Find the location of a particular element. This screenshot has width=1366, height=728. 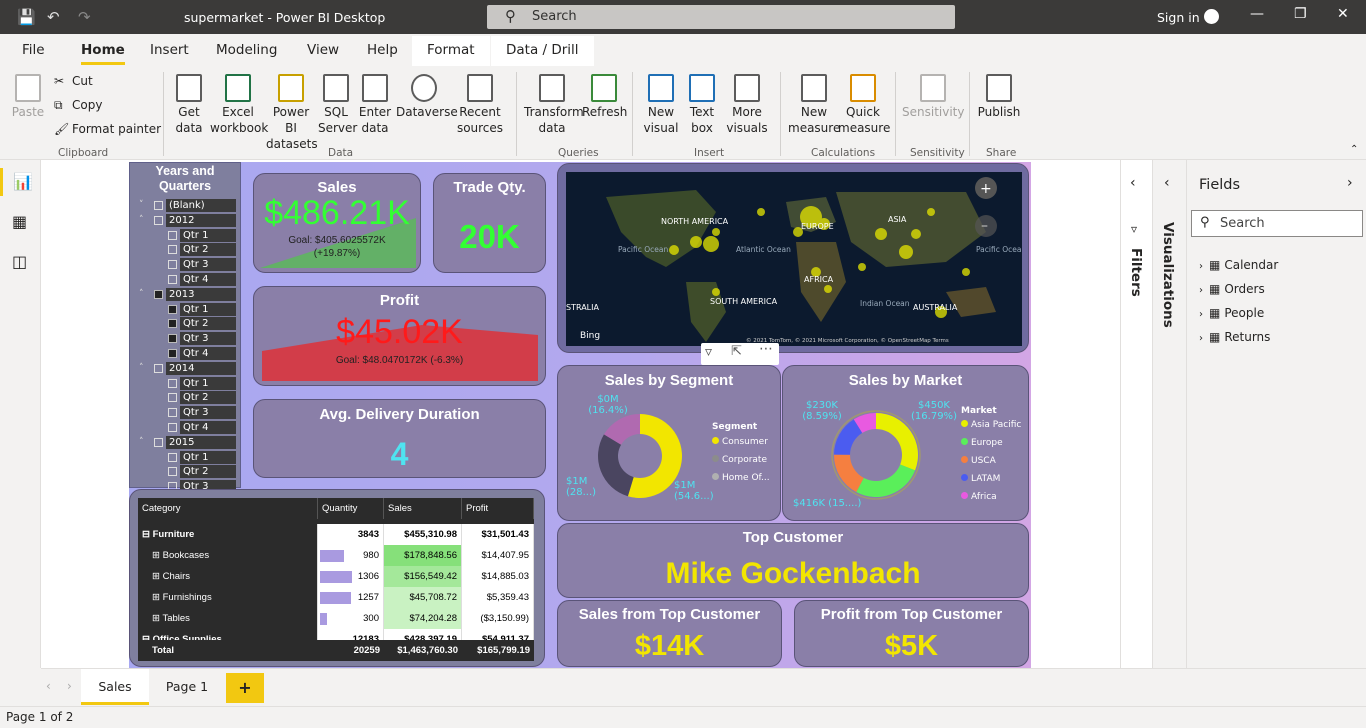

fields-search-input: ⚲ Search is located at coordinates (1277, 223).